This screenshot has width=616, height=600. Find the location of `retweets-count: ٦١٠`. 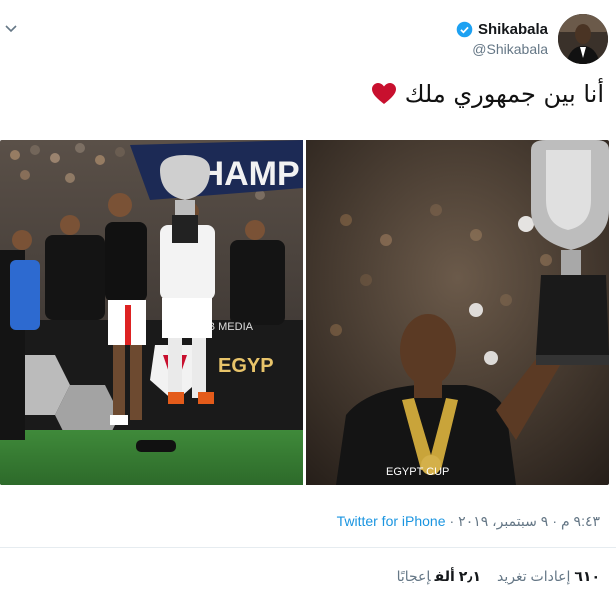

retweets-count: ٦١٠ is located at coordinates (587, 576).